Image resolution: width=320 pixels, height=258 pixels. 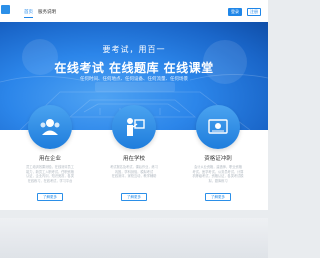 What do you see at coordinates (134, 238) in the screenshot?
I see `lower-banner` at bounding box center [134, 238].